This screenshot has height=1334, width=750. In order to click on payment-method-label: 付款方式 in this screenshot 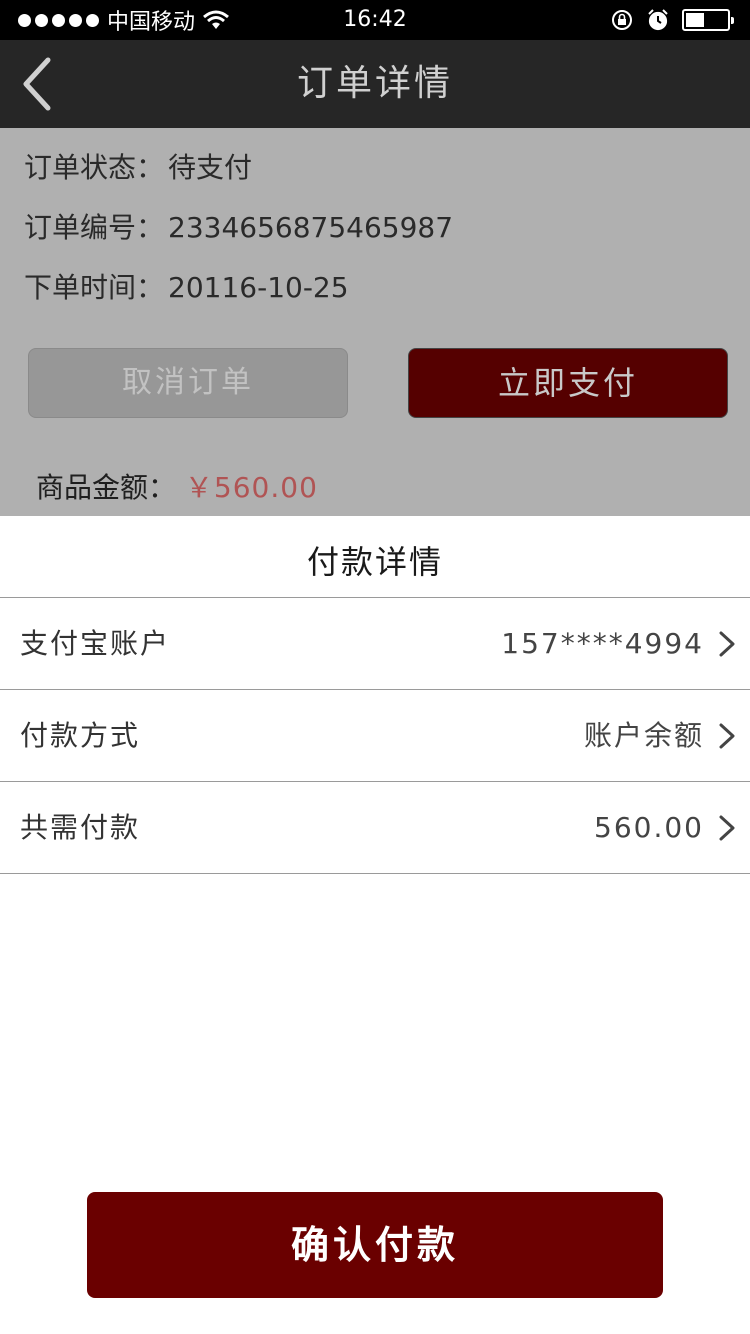, I will do `click(80, 735)`.